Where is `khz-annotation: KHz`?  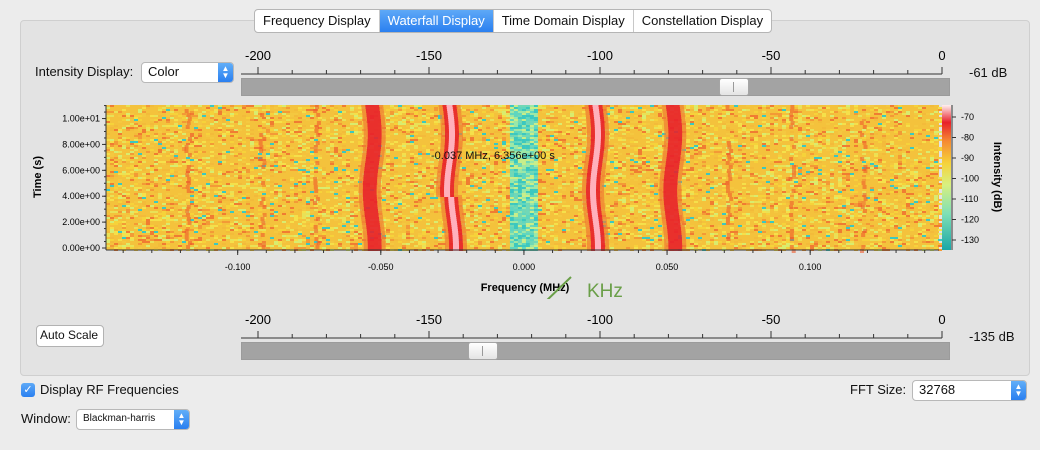 khz-annotation: KHz is located at coordinates (605, 290).